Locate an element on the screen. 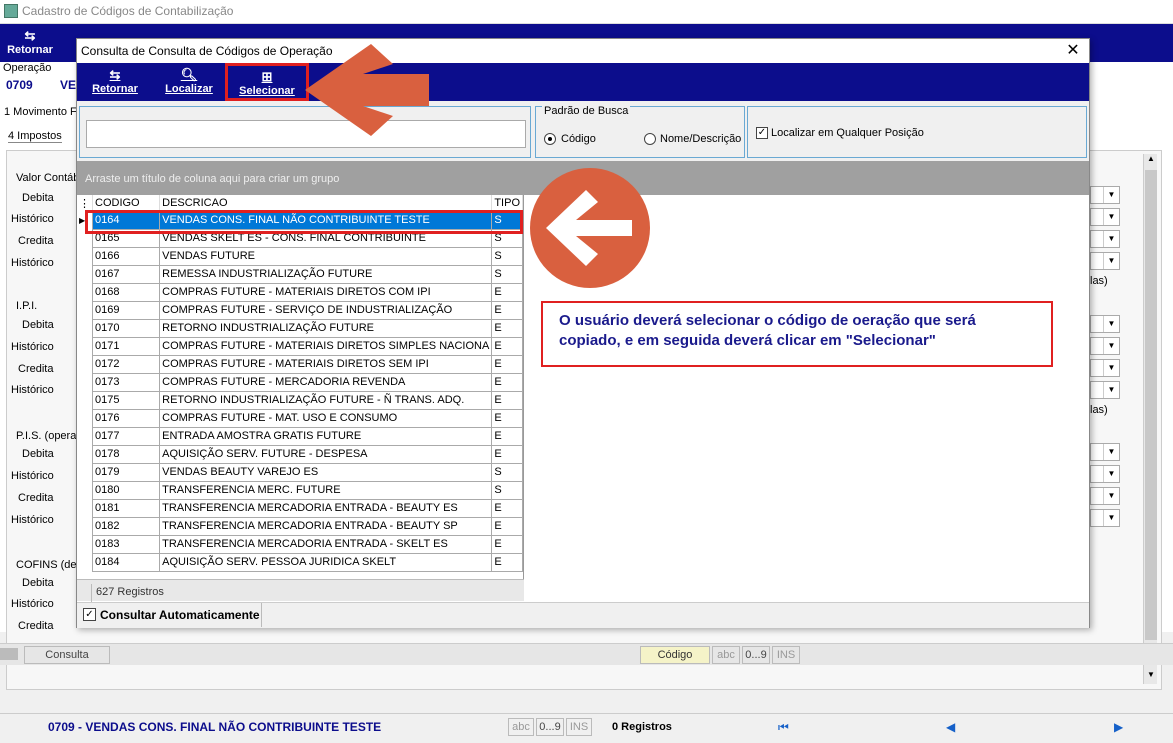 This screenshot has height=743, width=1173. table-row: 0166 VENDAS FUTURE S is located at coordinates (300, 256).